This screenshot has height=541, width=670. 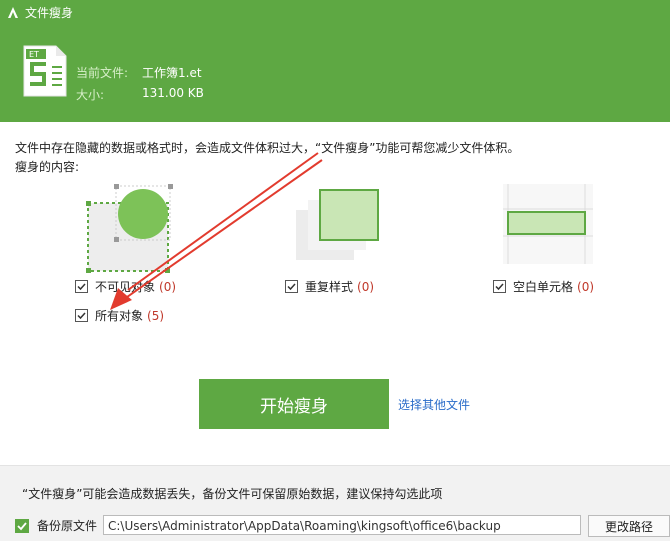 I want to click on option-repeated-styles: 重复样式 (0), so click(x=329, y=286).